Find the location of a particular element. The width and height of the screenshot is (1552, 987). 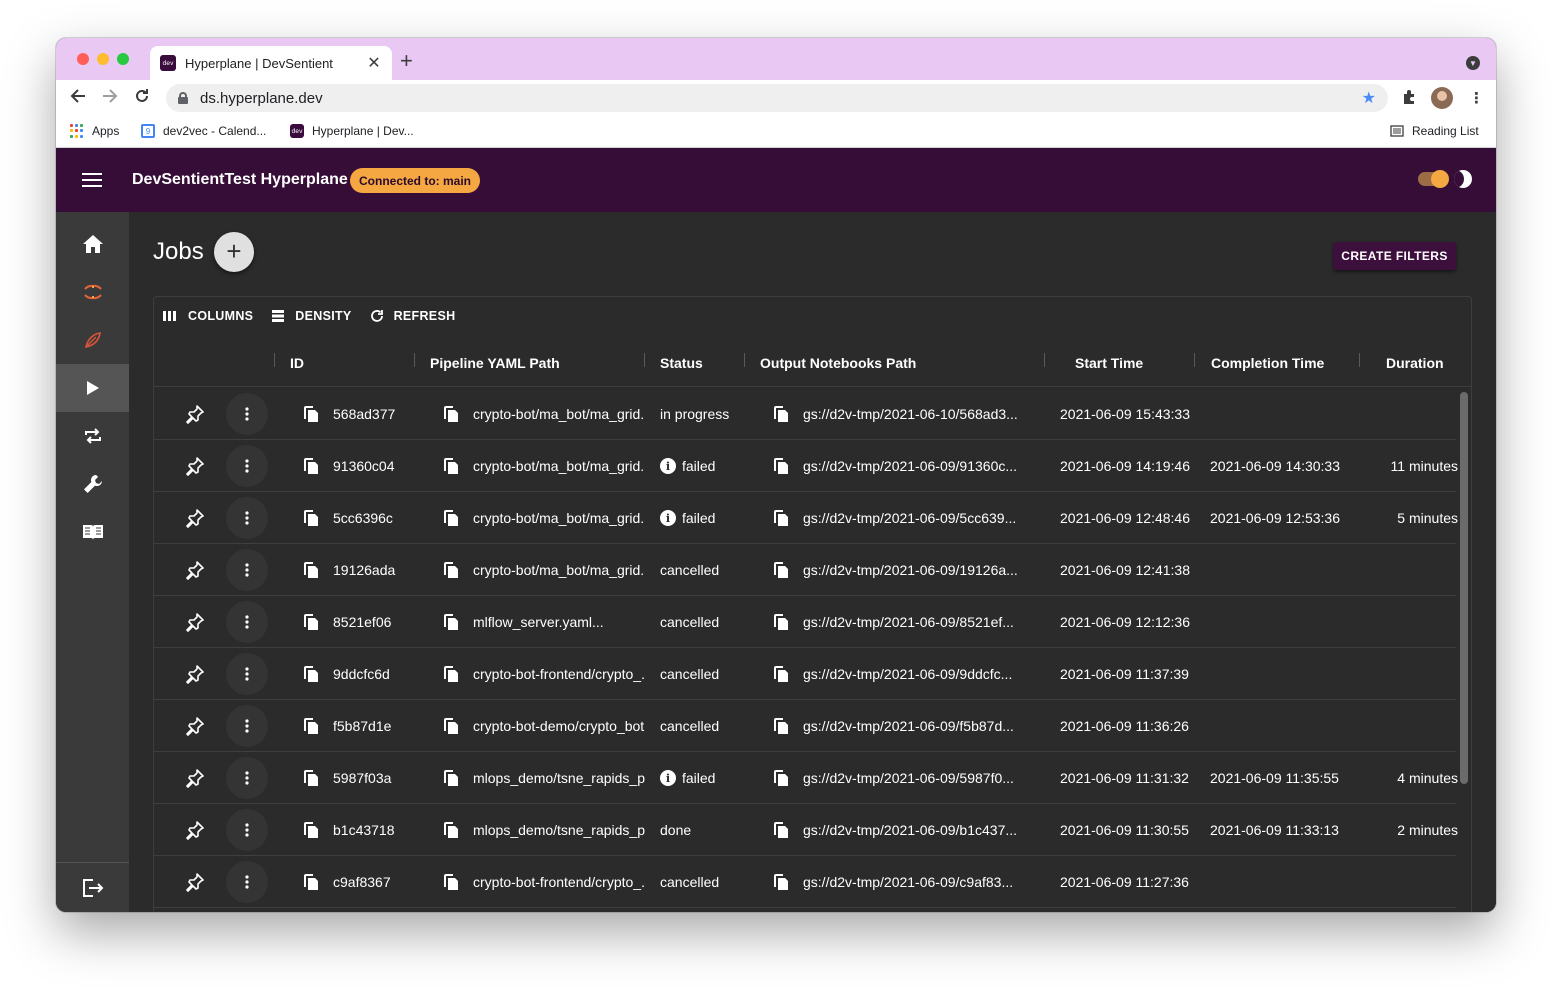

back-icon is located at coordinates (78, 98).